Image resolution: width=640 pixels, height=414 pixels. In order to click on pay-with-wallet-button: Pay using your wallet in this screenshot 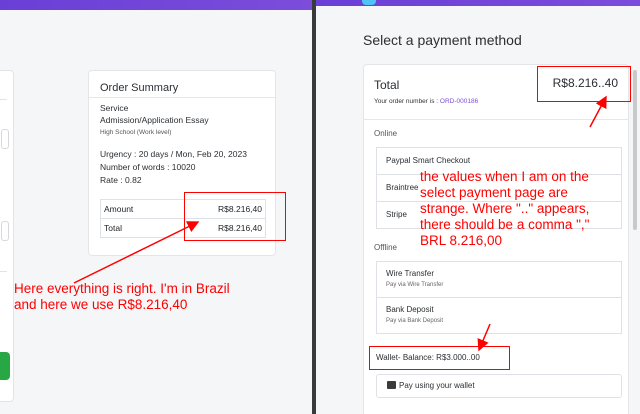, I will do `click(499, 386)`.